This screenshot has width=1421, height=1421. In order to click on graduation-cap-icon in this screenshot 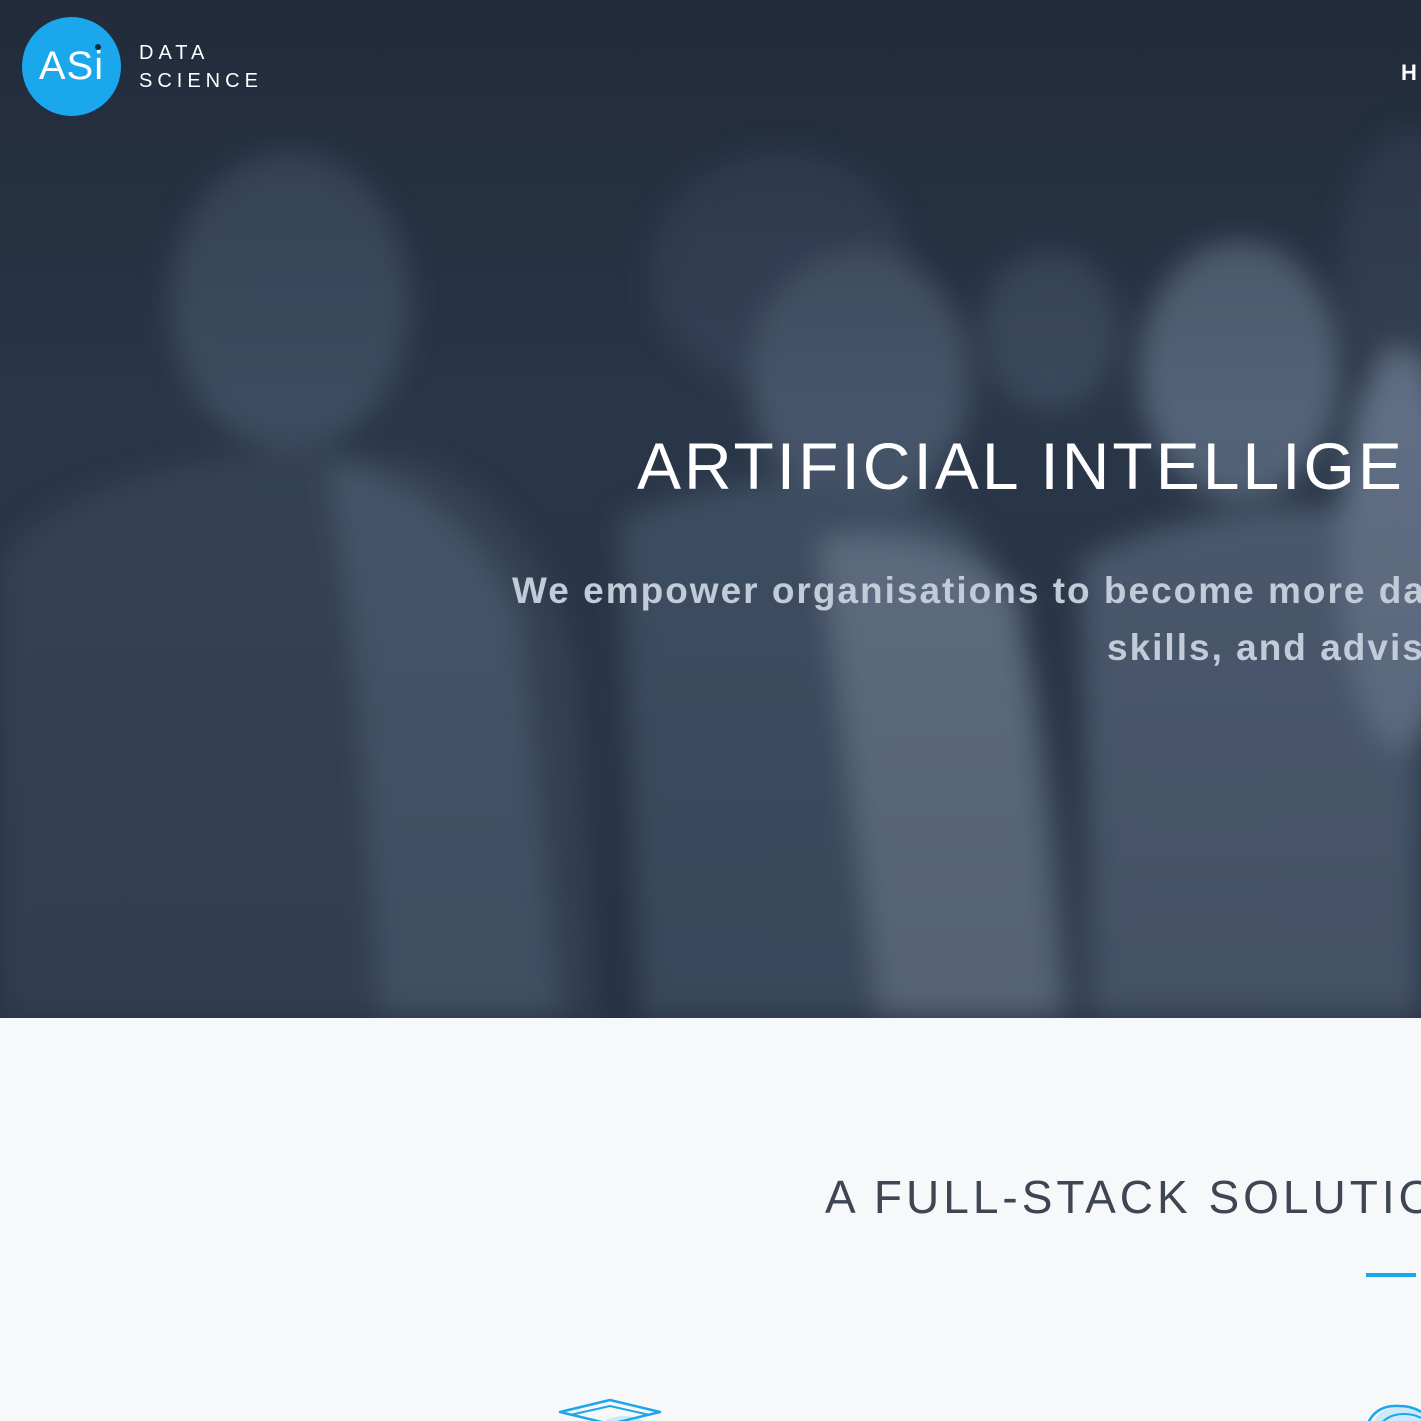, I will do `click(610, 1409)`.